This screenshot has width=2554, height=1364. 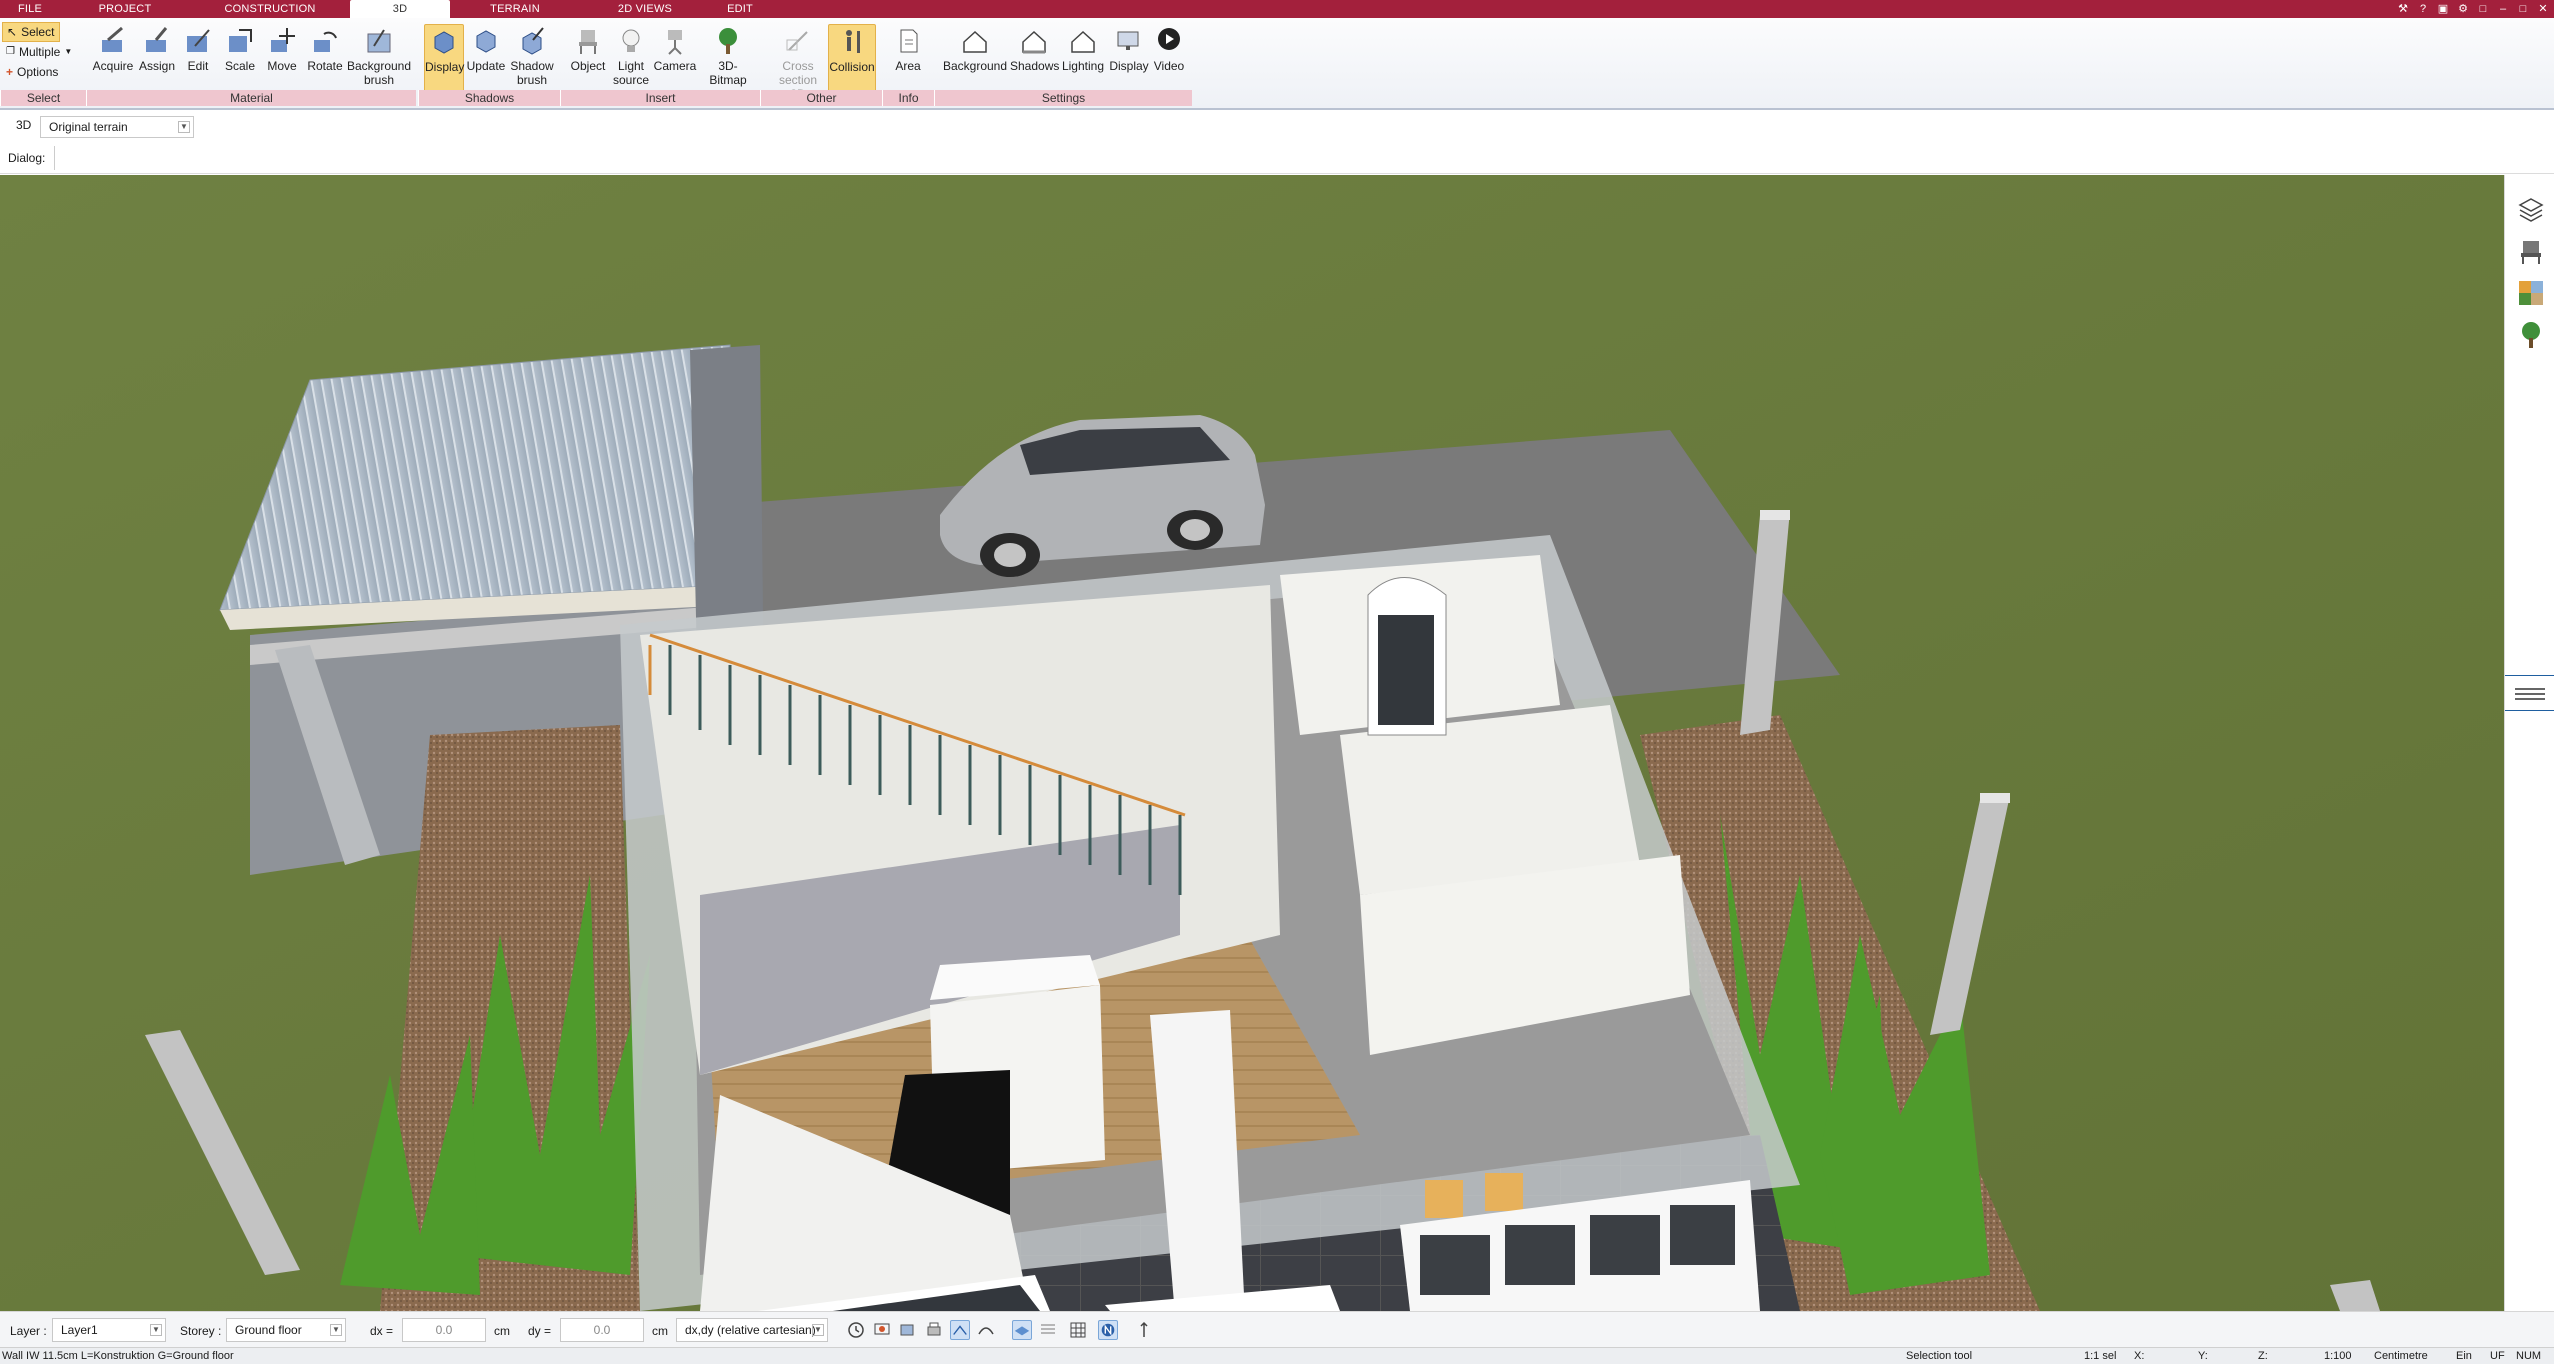 I want to click on material-palette-icon, so click(x=2531, y=293).